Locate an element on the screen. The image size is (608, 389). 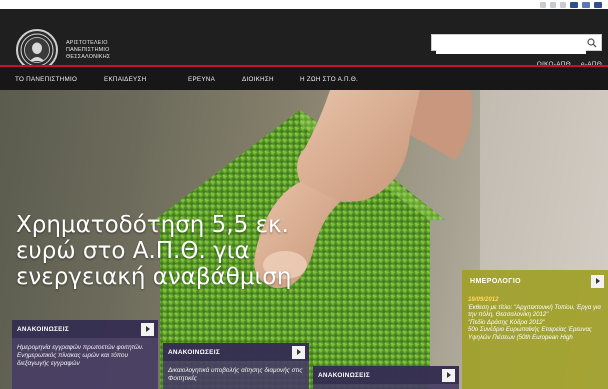
university-name-line: ΠΑΝΕΠΙΣΤΗΜΙΟ is located at coordinates (88, 50).